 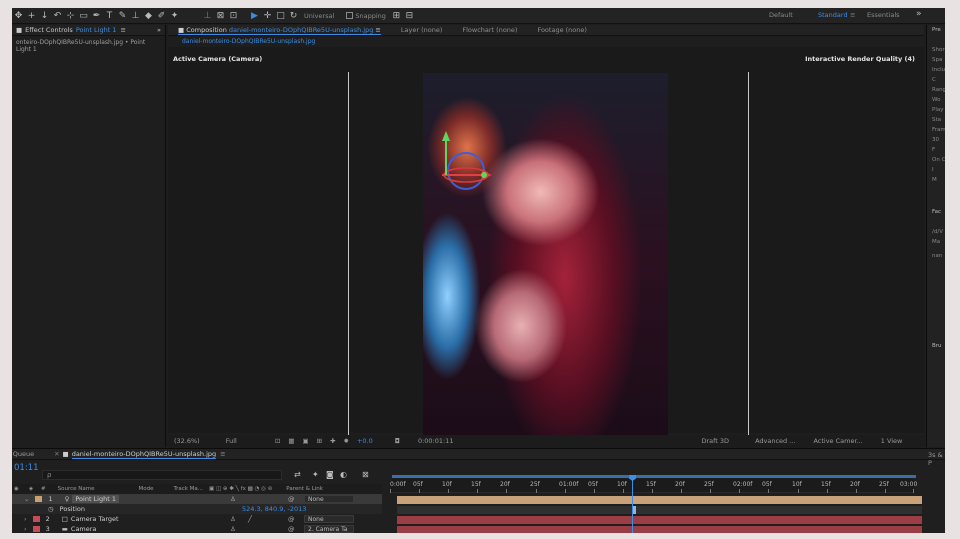 I want to click on brush-tool-icon: ✎, so click(x=122, y=15).